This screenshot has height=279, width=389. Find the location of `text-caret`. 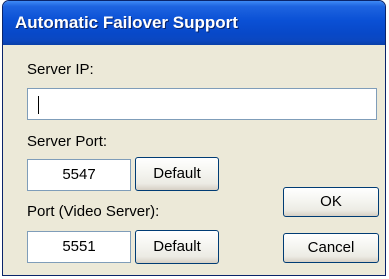

text-caret is located at coordinates (38, 105).